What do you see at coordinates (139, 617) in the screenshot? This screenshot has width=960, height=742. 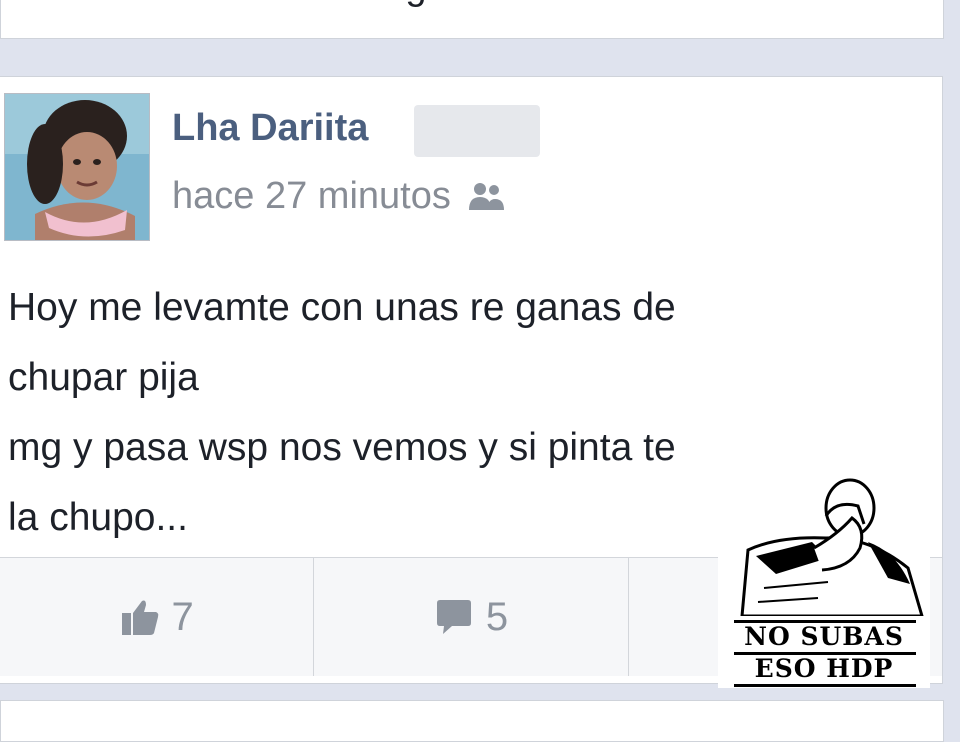 I see `thumbs-up-icon` at bounding box center [139, 617].